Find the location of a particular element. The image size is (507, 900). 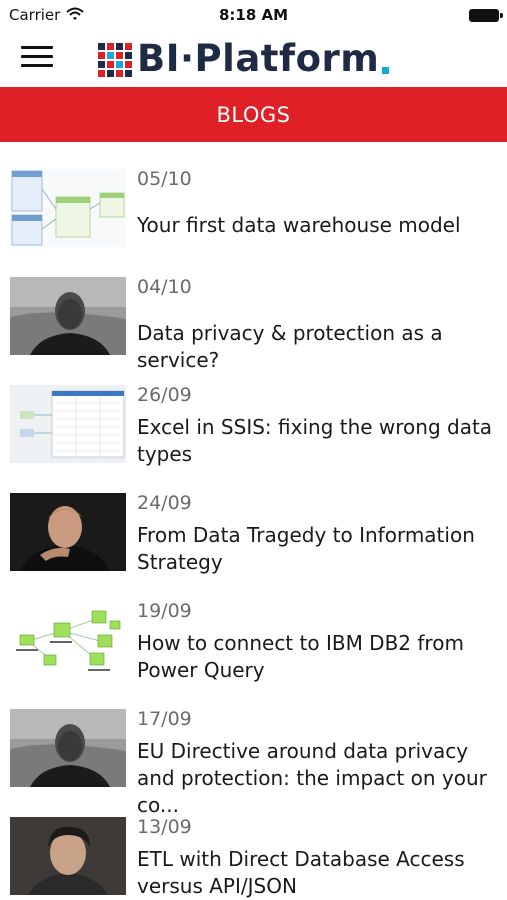

brand-logo: BI·Platform is located at coordinates (244, 59).